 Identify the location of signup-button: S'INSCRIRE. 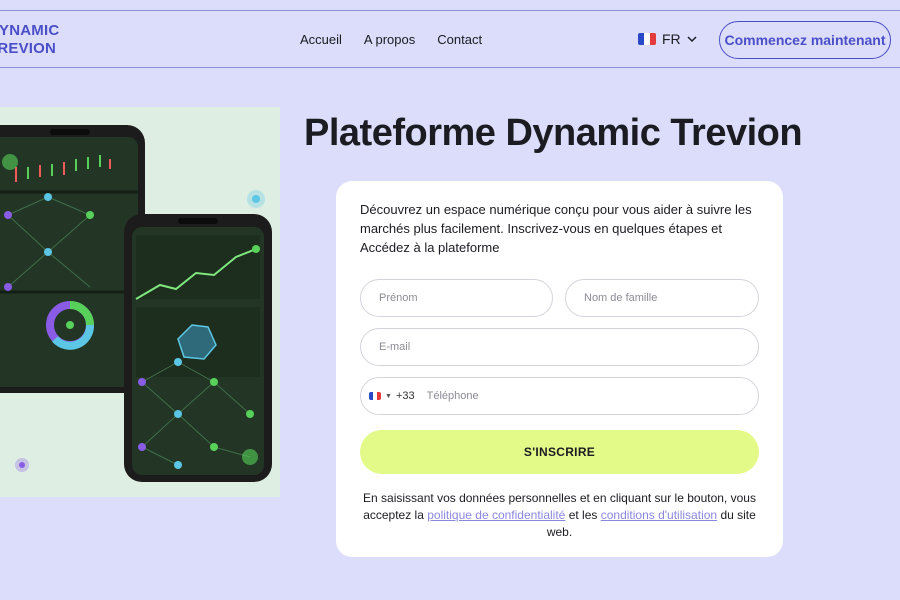
(559, 452).